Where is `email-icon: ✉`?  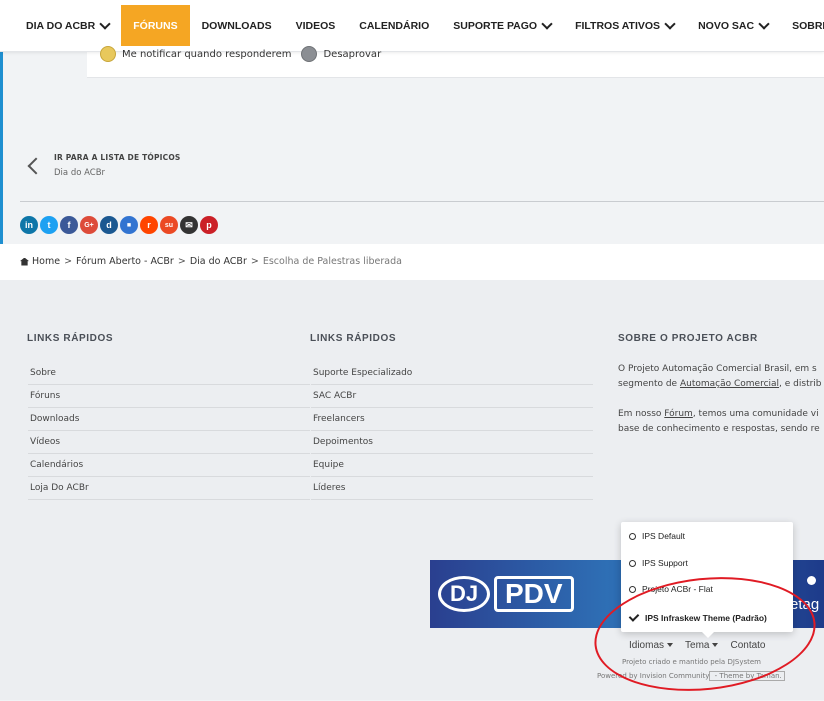 email-icon: ✉ is located at coordinates (189, 225).